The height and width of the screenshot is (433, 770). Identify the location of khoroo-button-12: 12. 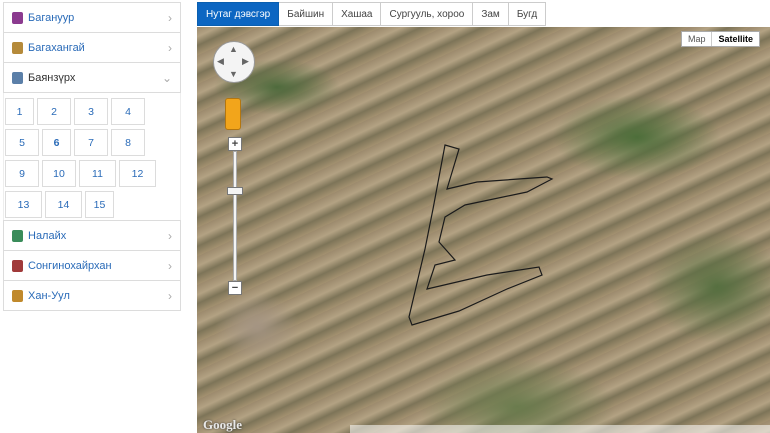
(137, 173).